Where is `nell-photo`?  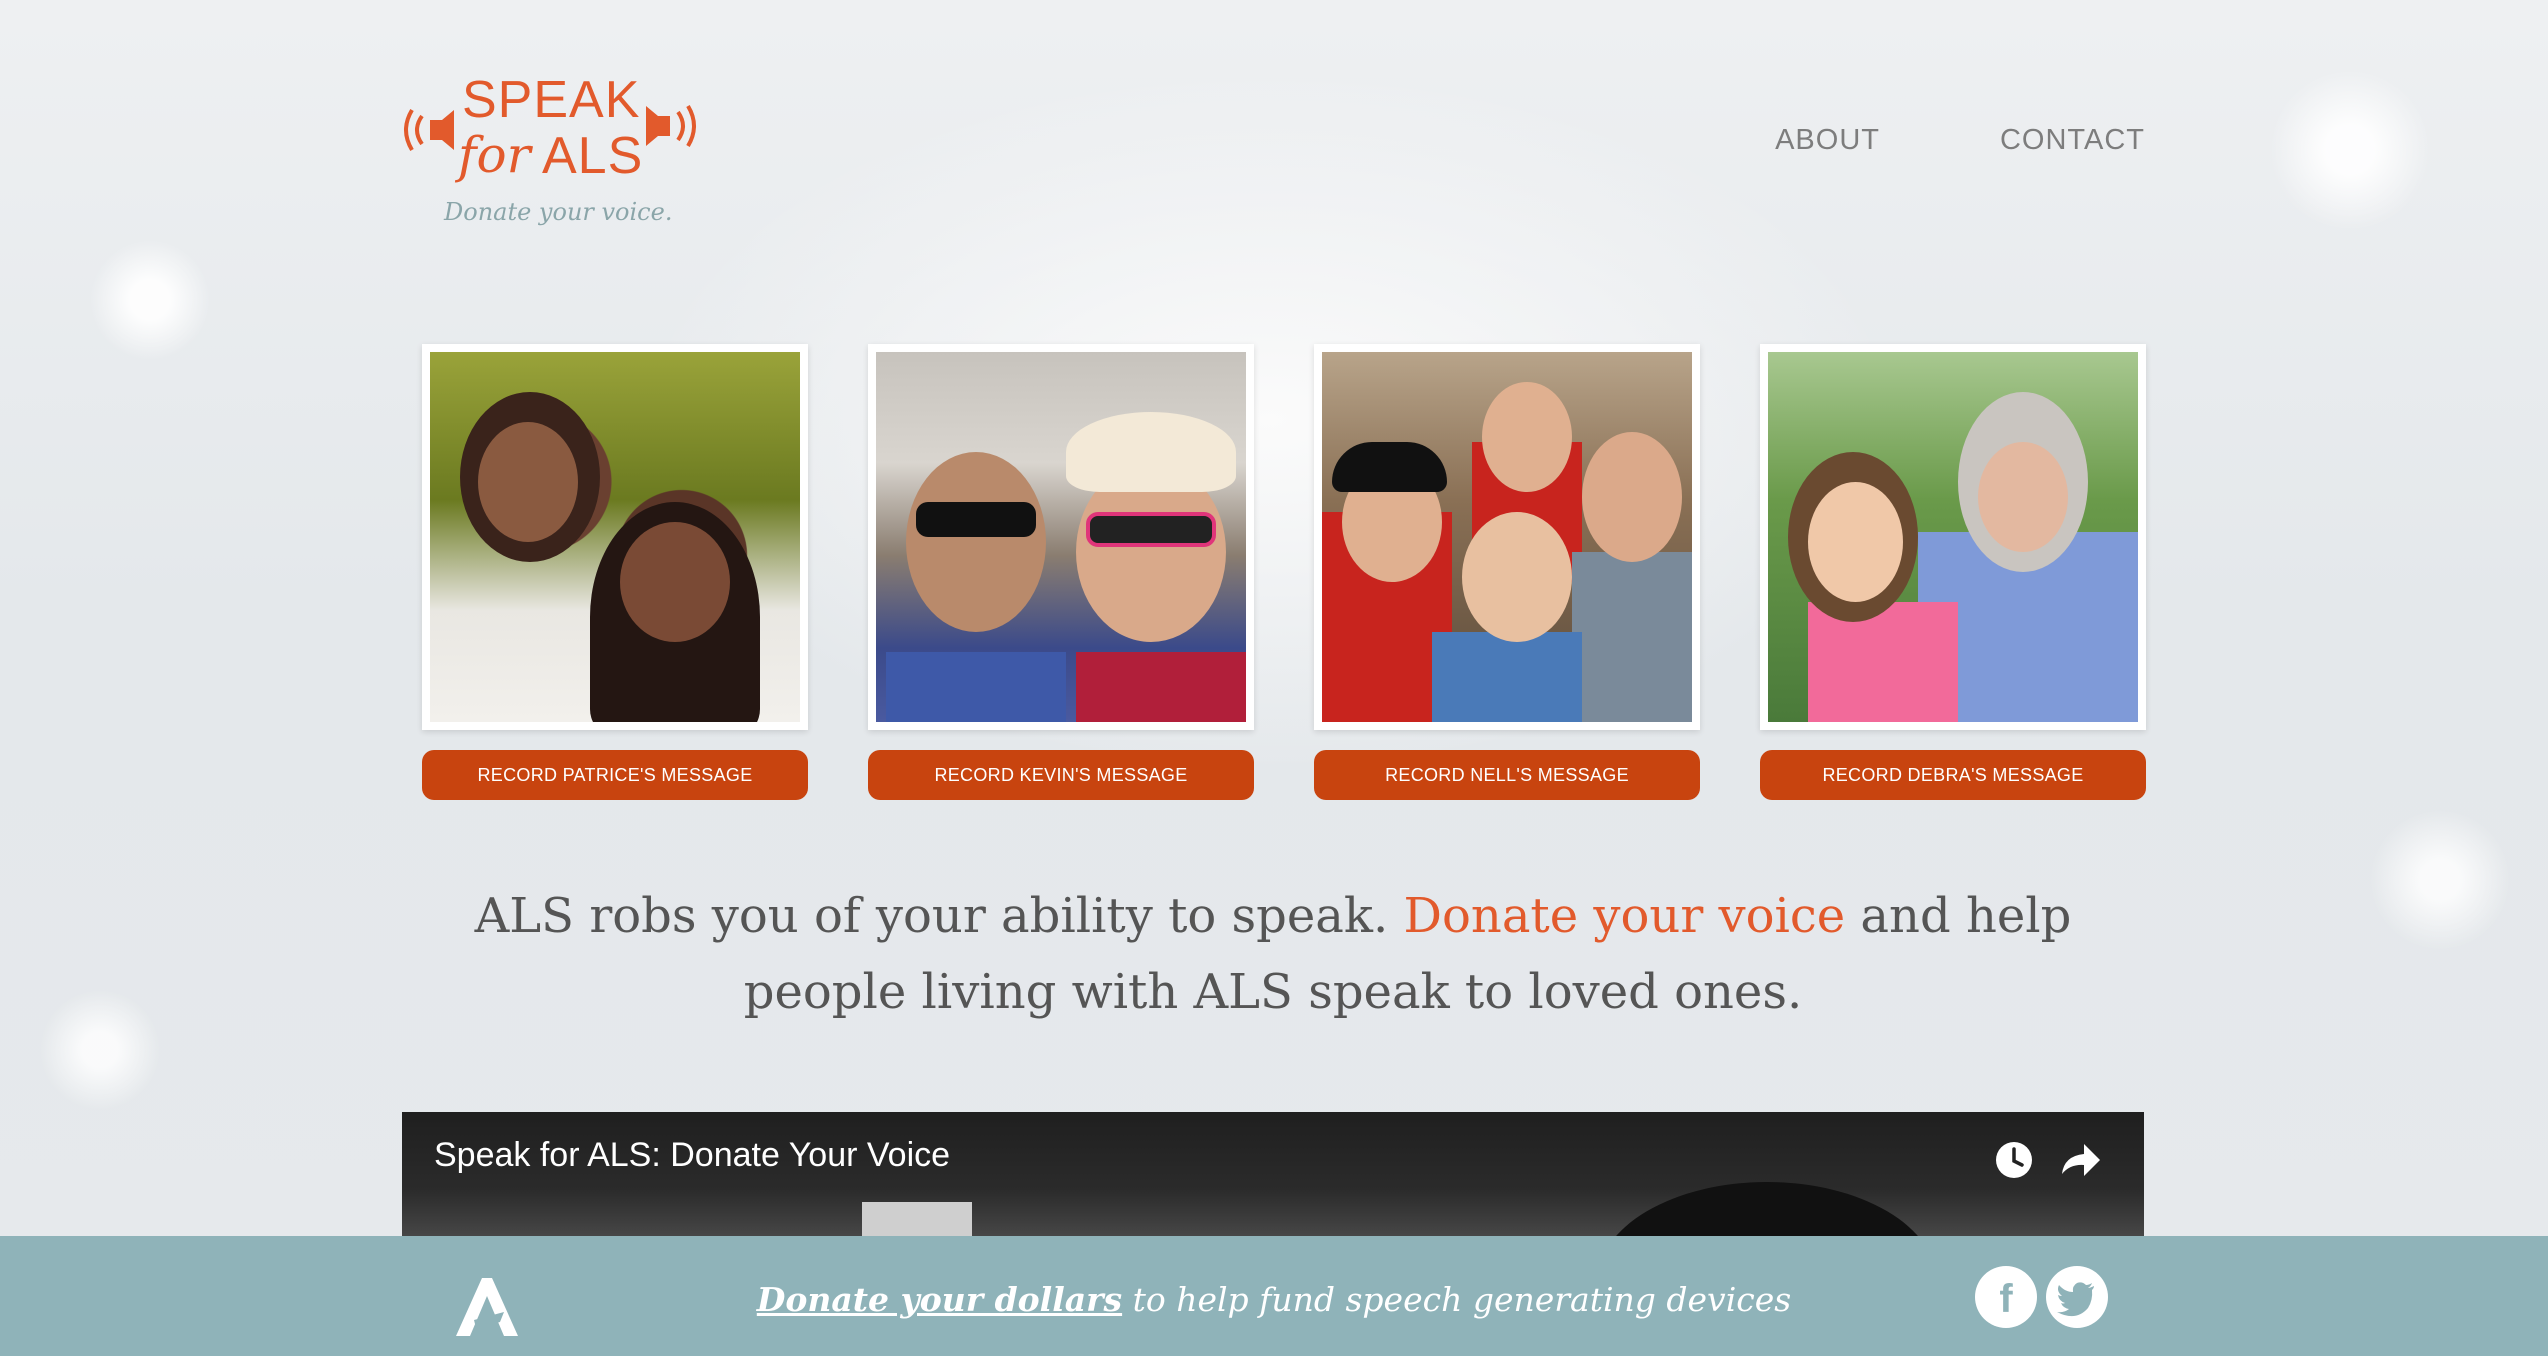 nell-photo is located at coordinates (1507, 537).